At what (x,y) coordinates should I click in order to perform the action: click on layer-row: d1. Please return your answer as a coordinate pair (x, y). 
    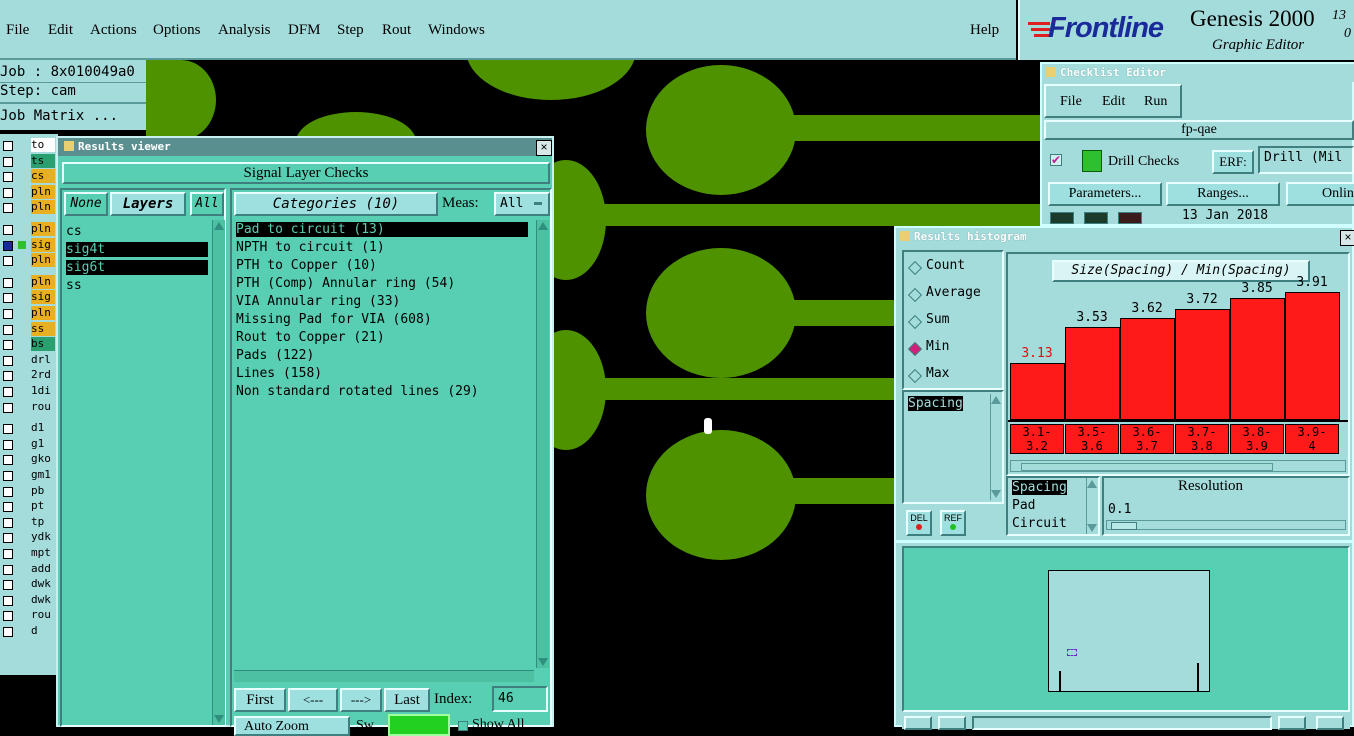
    Looking at the image, I should click on (29, 429).